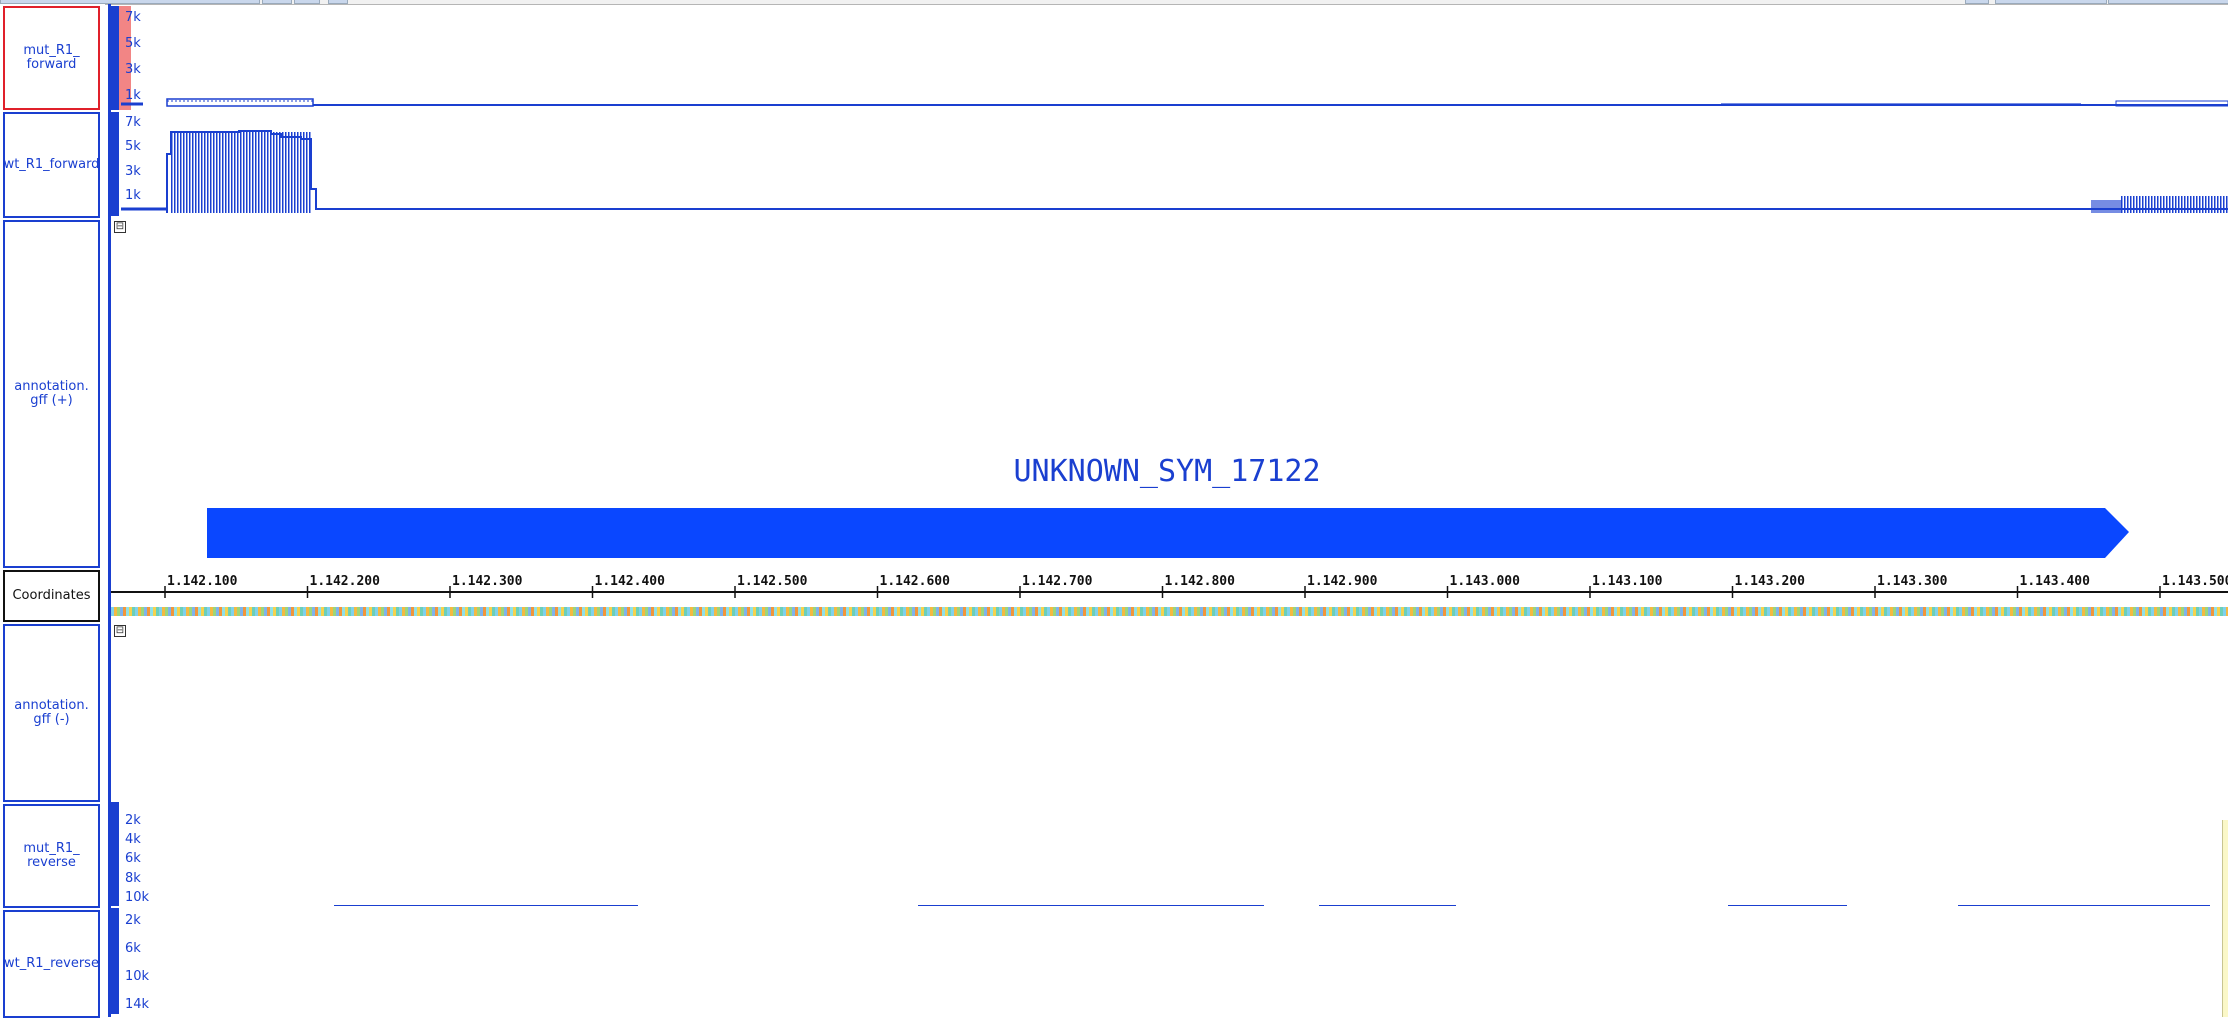  What do you see at coordinates (51, 394) in the screenshot?
I see `track-label-annotation-plus: annotation. gff (+)` at bounding box center [51, 394].